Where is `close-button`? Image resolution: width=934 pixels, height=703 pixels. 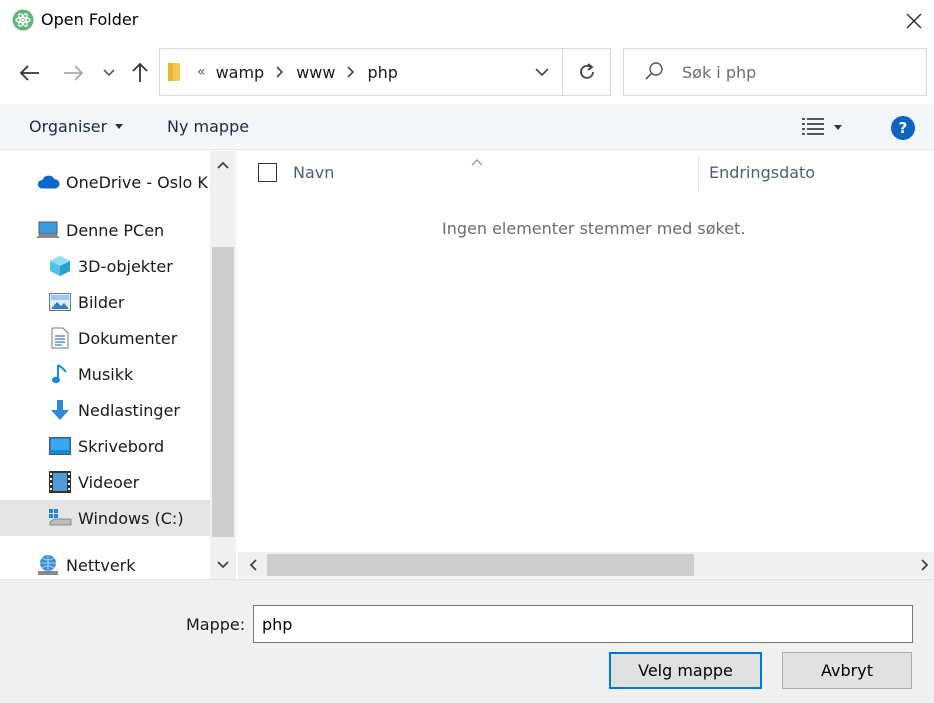 close-button is located at coordinates (914, 21).